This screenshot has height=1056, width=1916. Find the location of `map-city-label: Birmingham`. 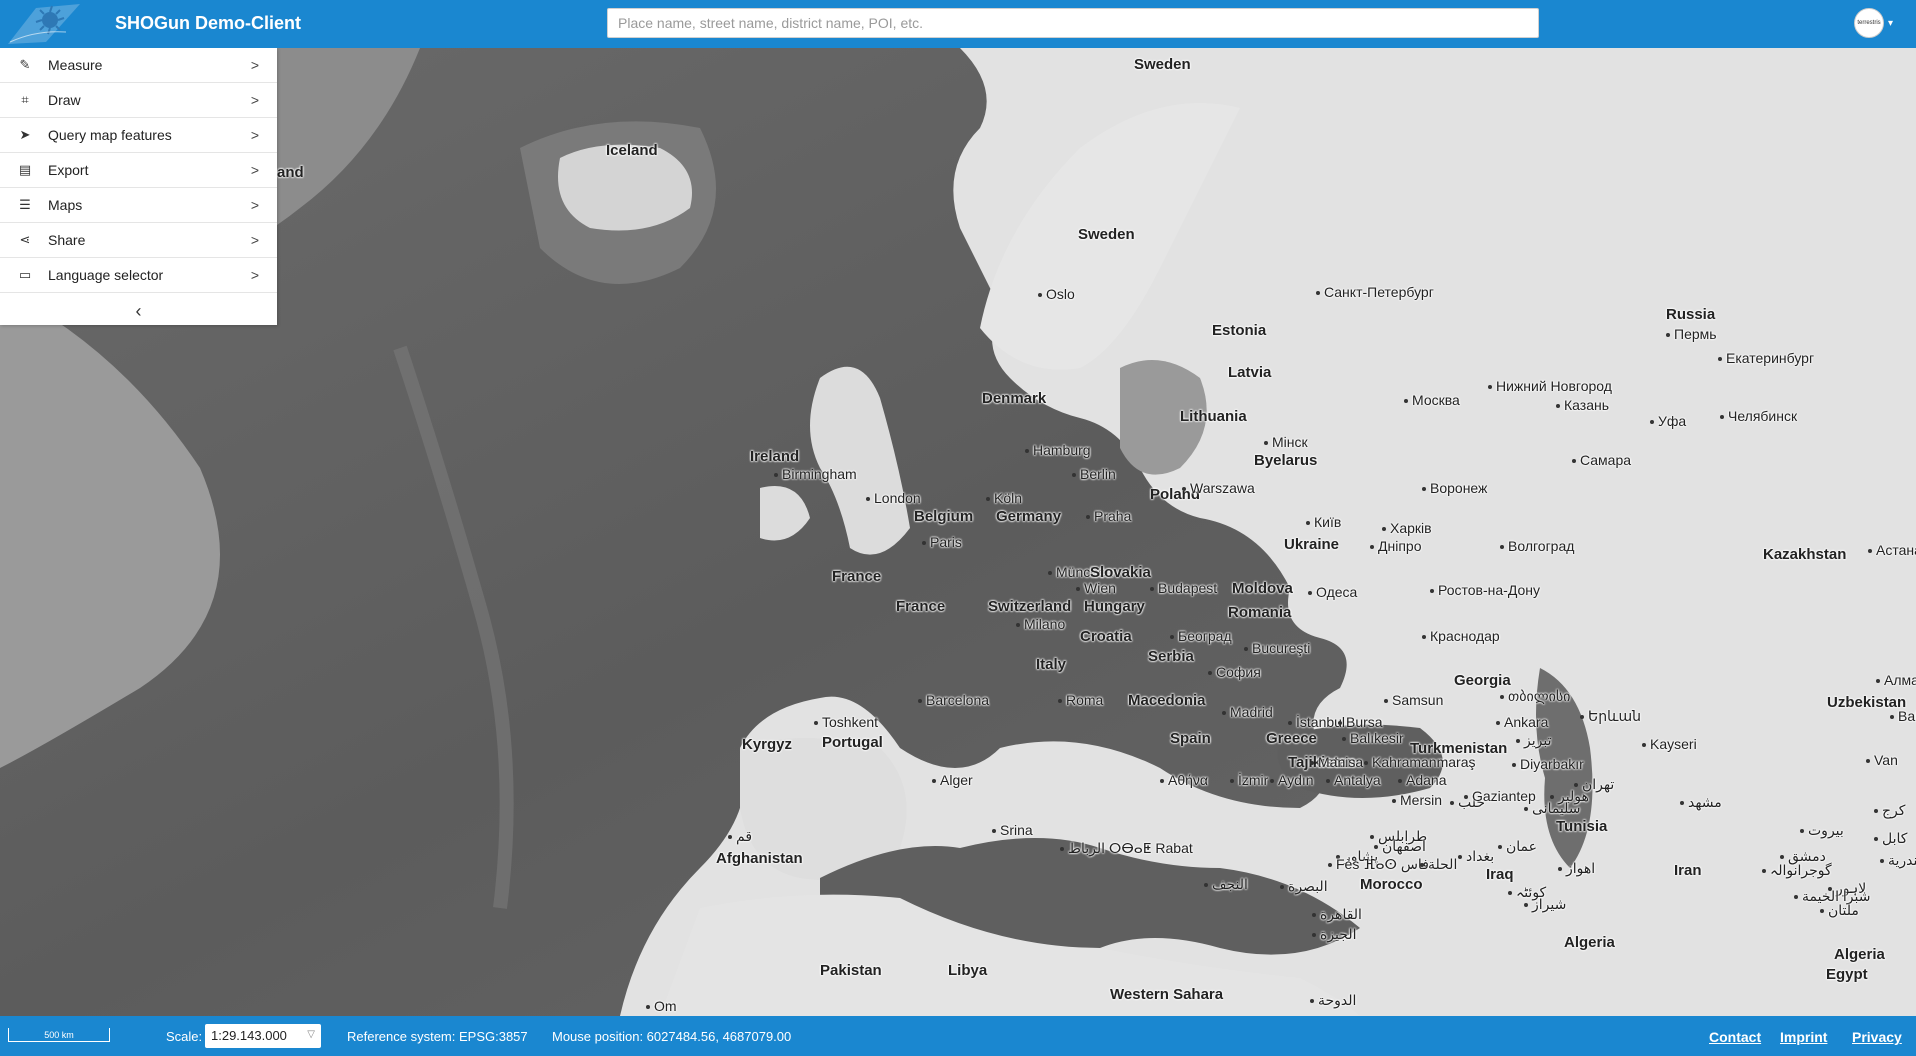

map-city-label: Birmingham is located at coordinates (815, 474).